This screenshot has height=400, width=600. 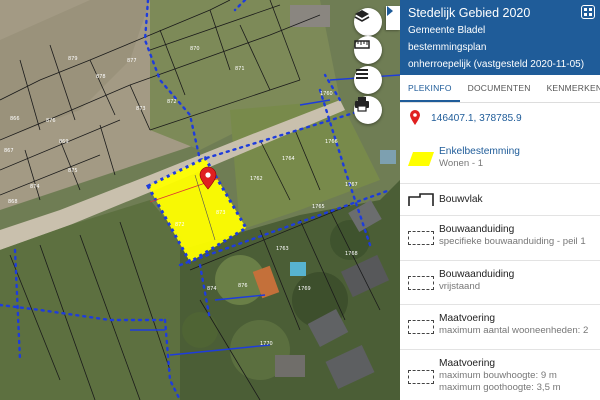 What do you see at coordinates (469, 13) in the screenshot?
I see `plan-title: Stedelijk Gebied 2020` at bounding box center [469, 13].